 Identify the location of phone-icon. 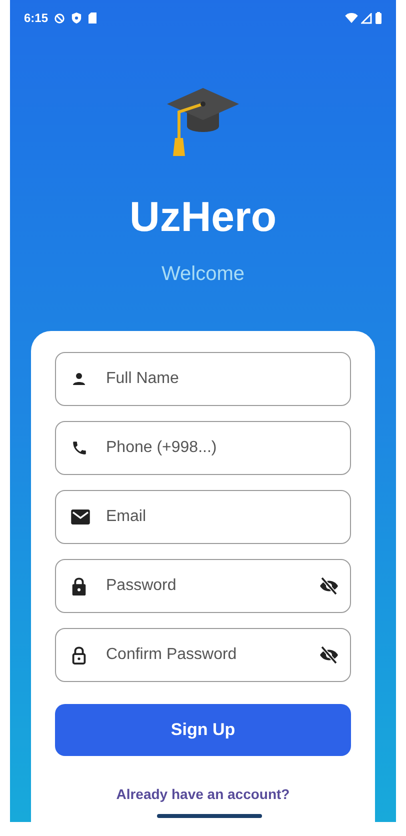
(79, 448).